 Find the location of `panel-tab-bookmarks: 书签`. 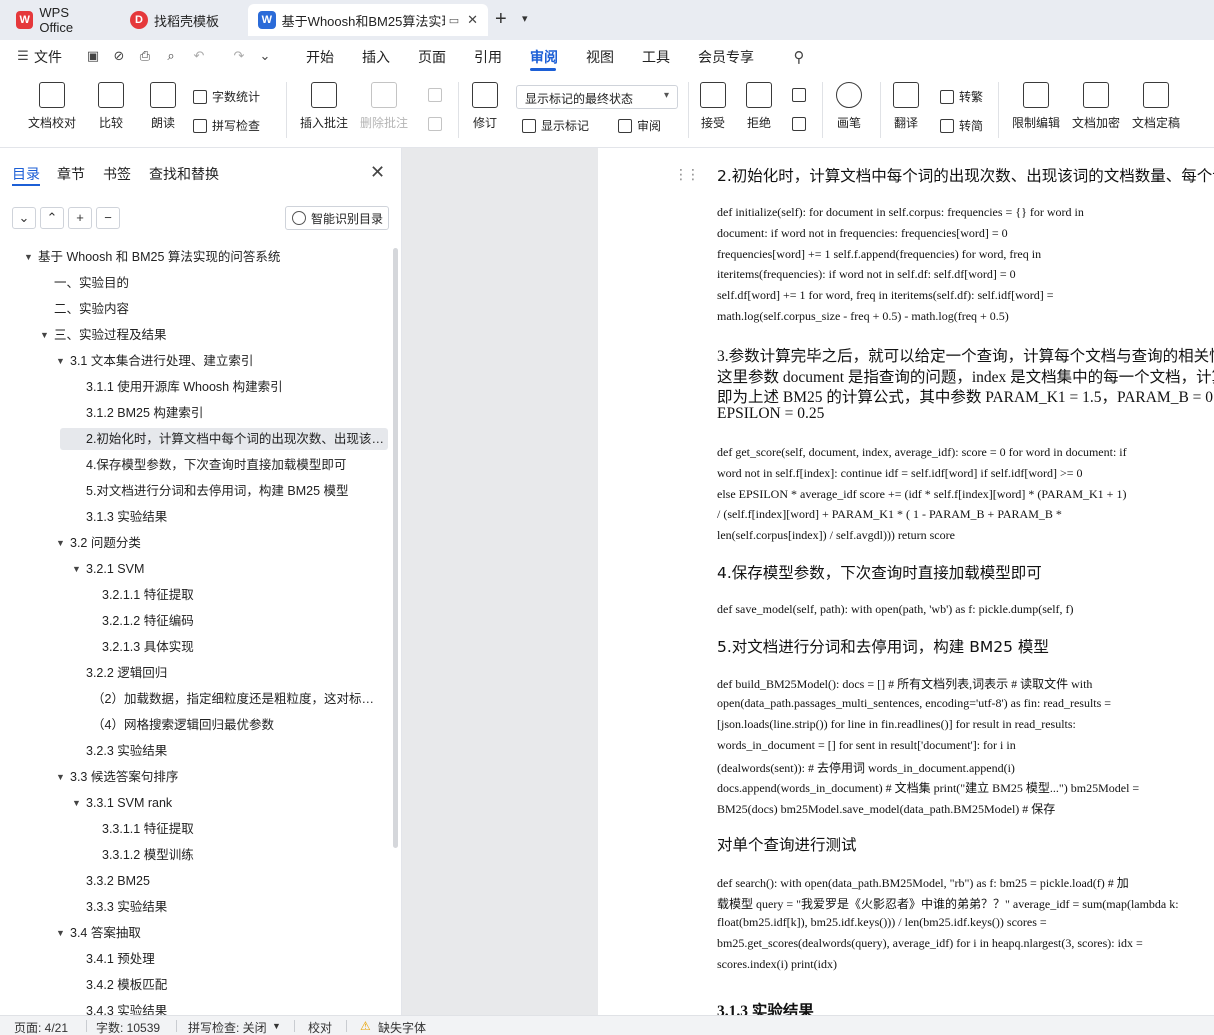

panel-tab-bookmarks: 书签 is located at coordinates (117, 174).